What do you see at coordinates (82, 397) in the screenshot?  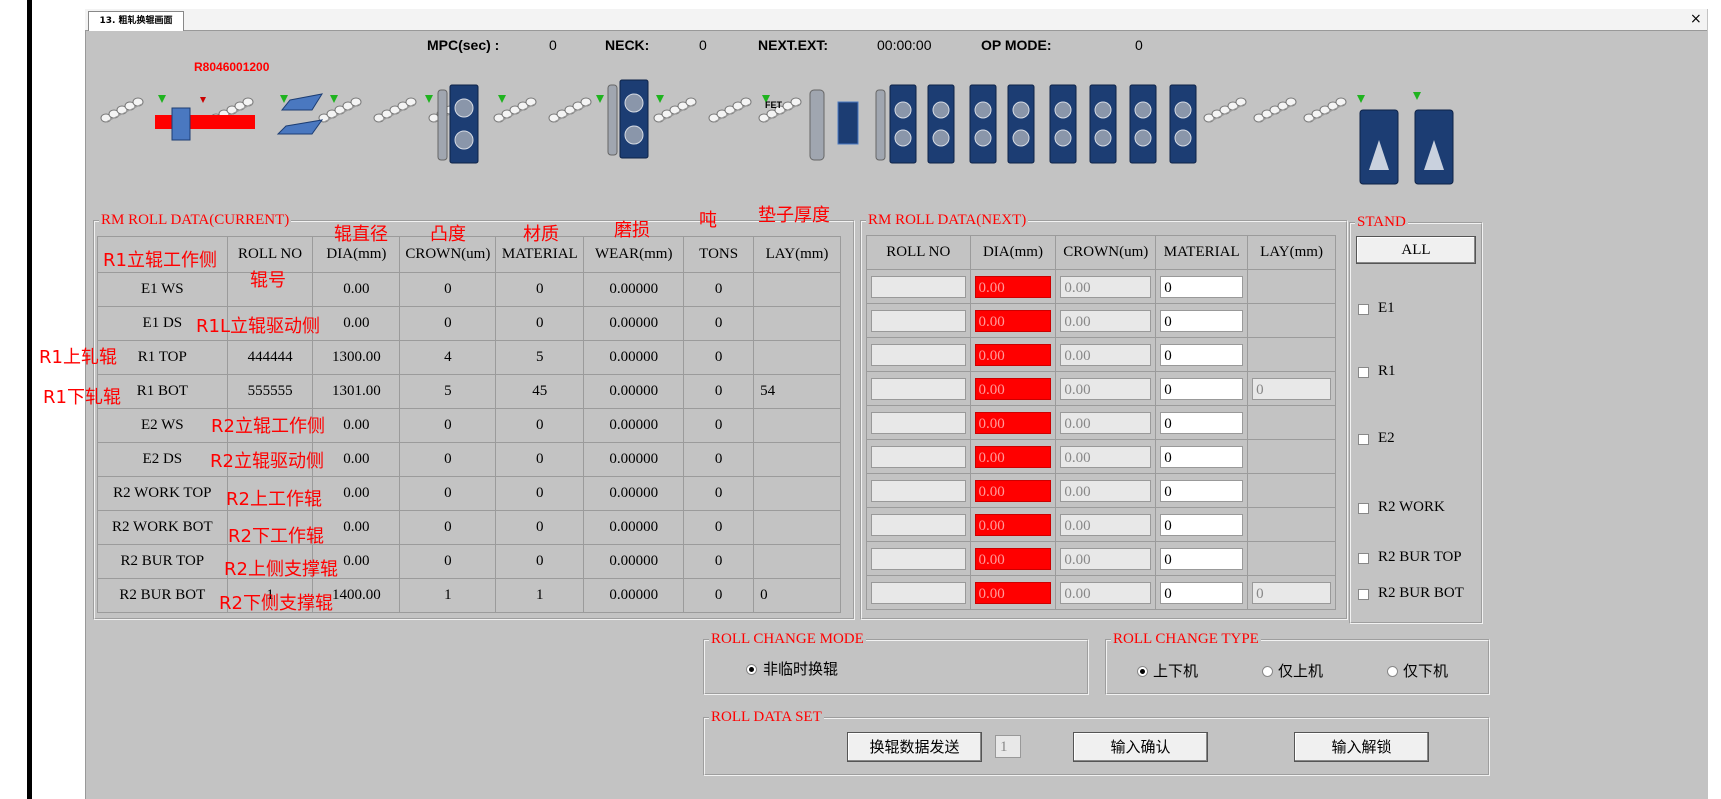 I see `annotation-r1bot: R1下轧辊` at bounding box center [82, 397].